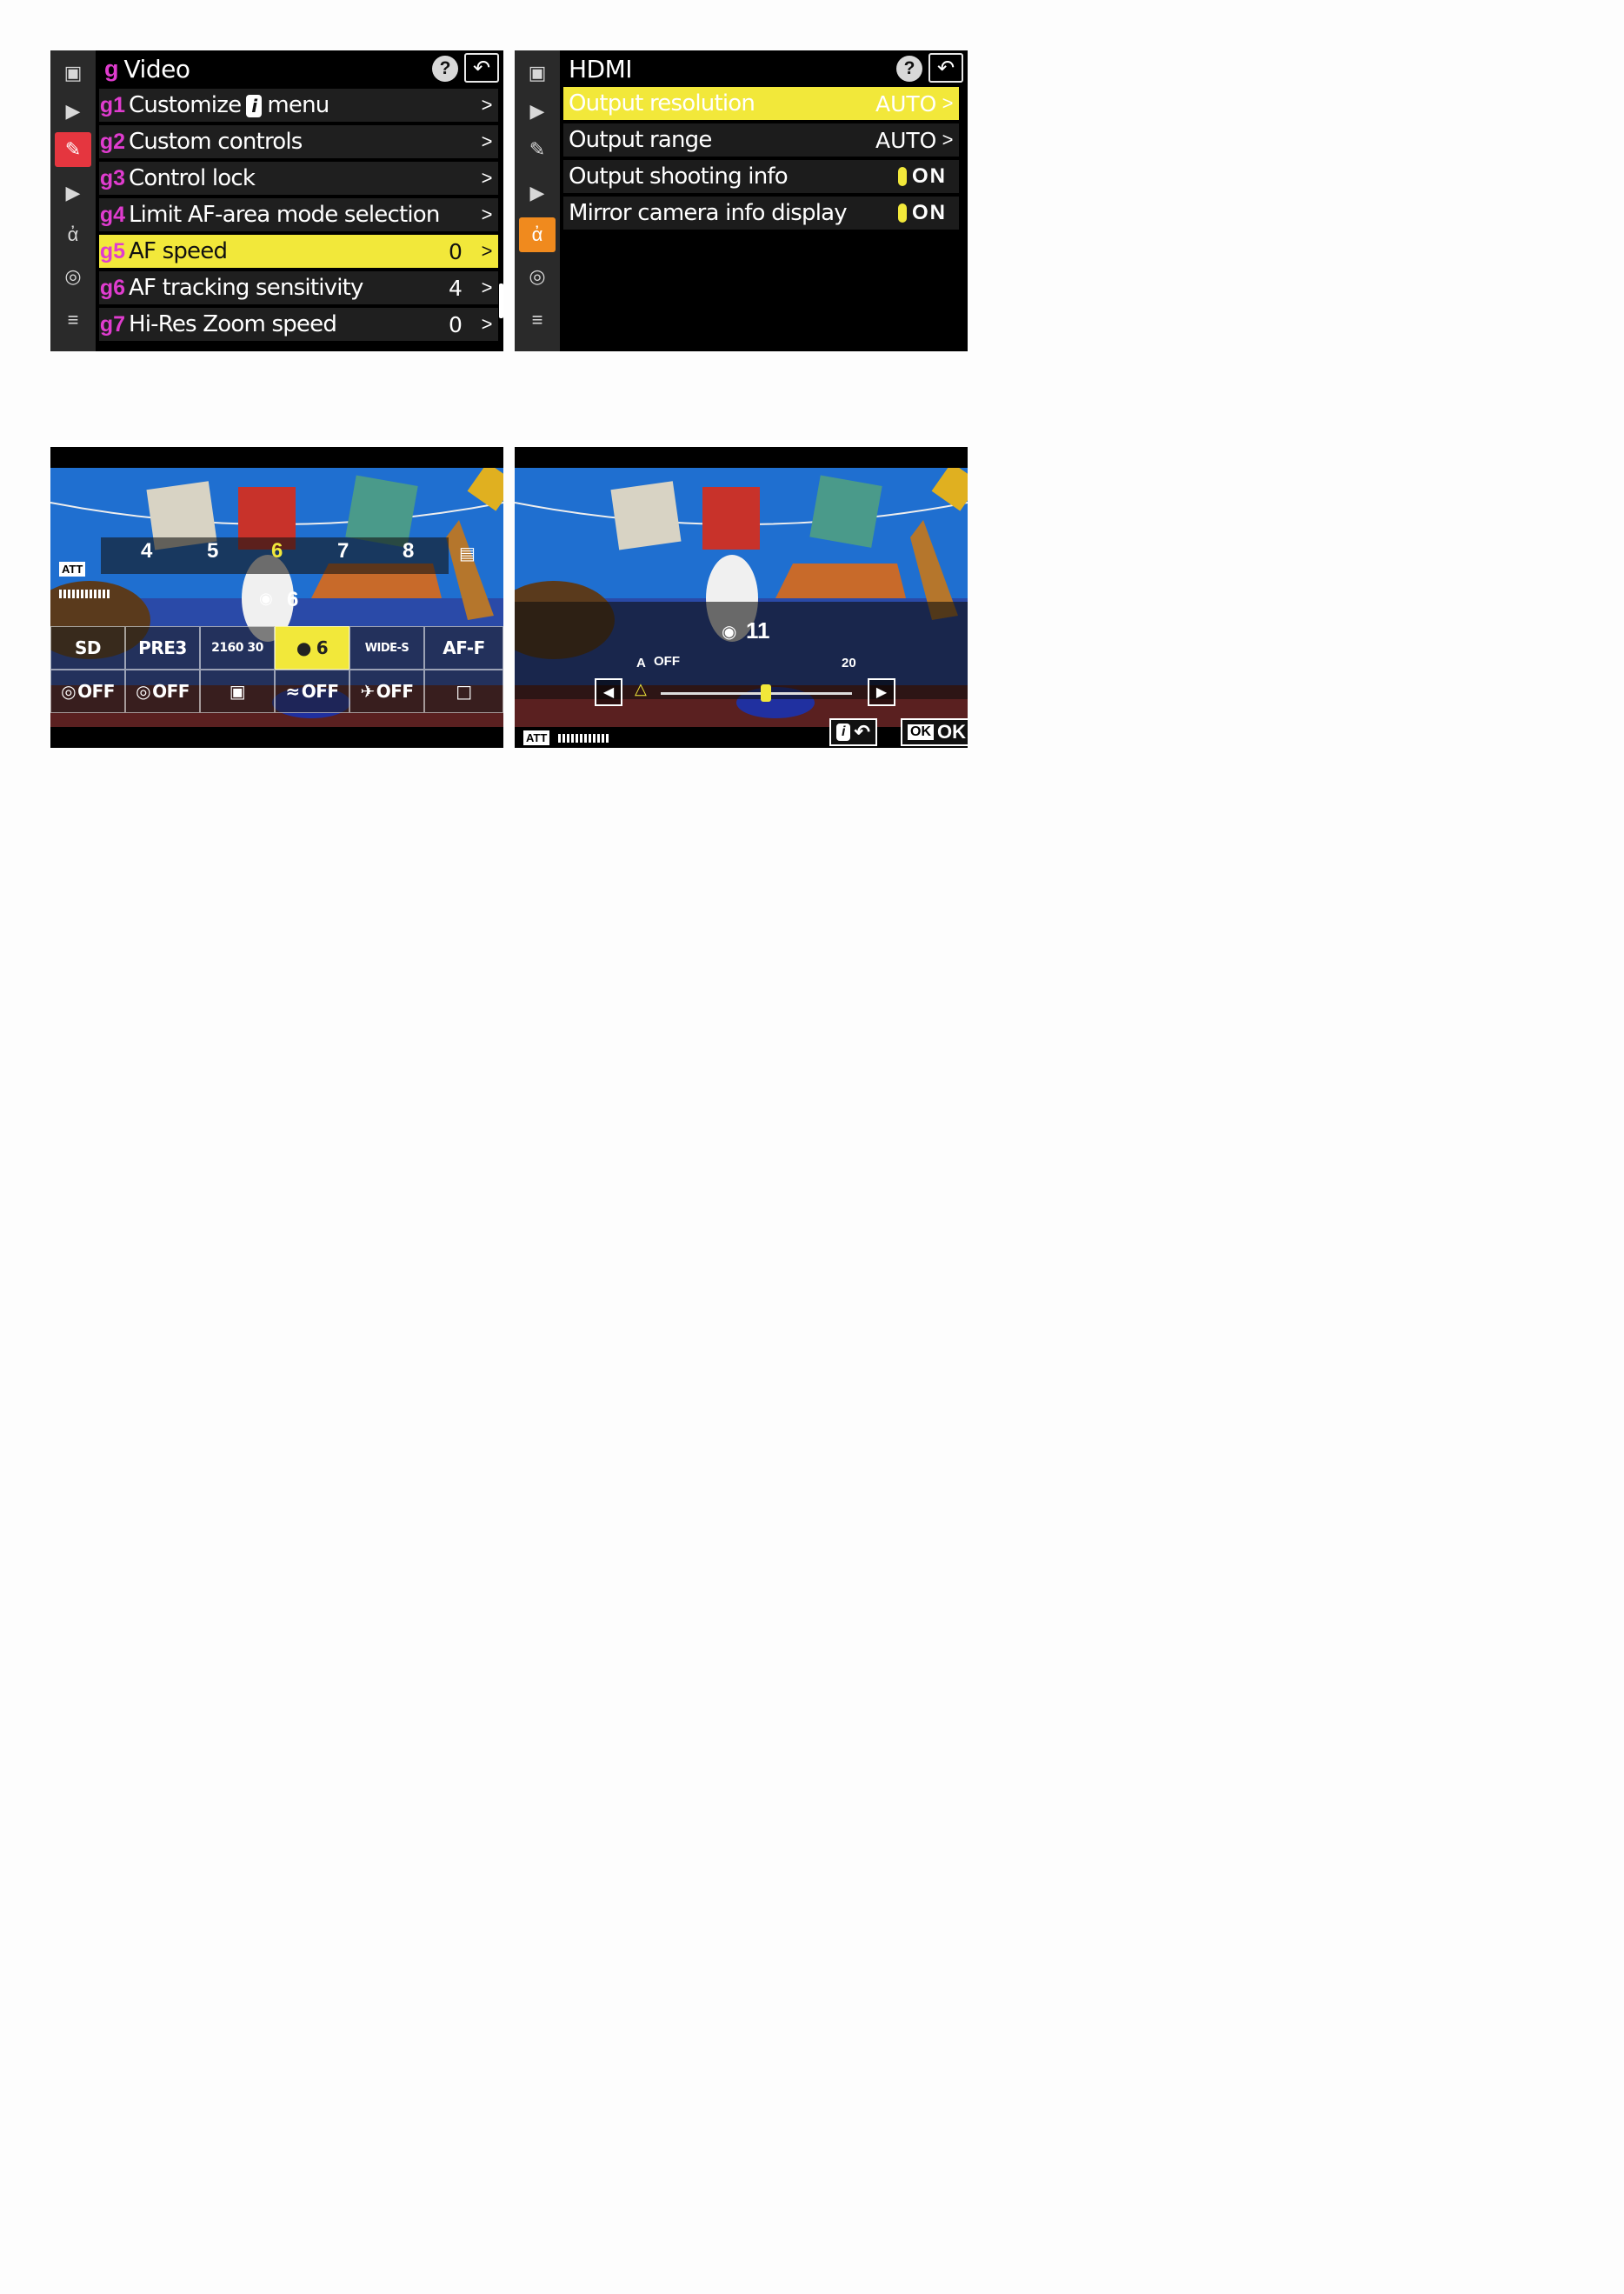  I want to click on max-label: 20, so click(849, 663).